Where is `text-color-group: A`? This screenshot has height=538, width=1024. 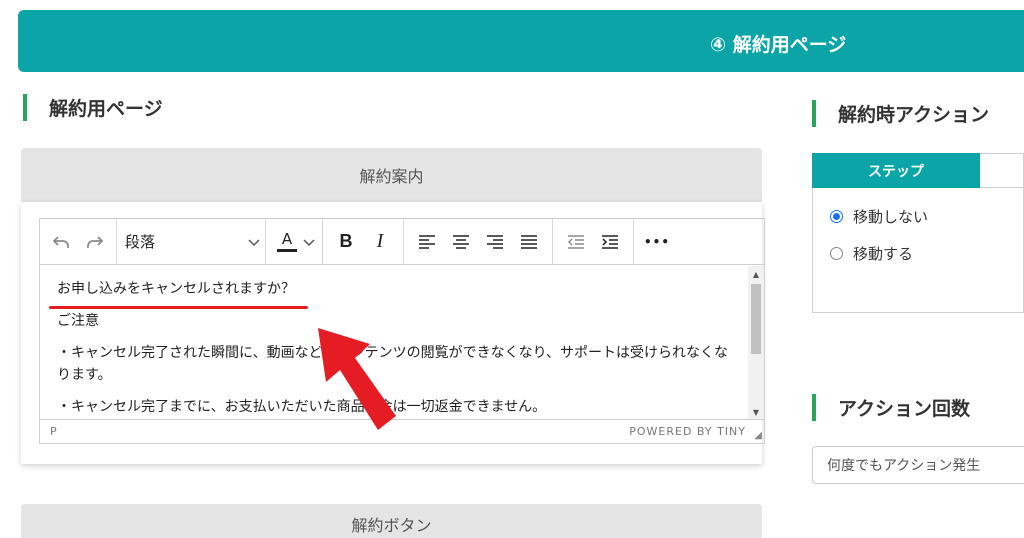 text-color-group: A is located at coordinates (294, 241).